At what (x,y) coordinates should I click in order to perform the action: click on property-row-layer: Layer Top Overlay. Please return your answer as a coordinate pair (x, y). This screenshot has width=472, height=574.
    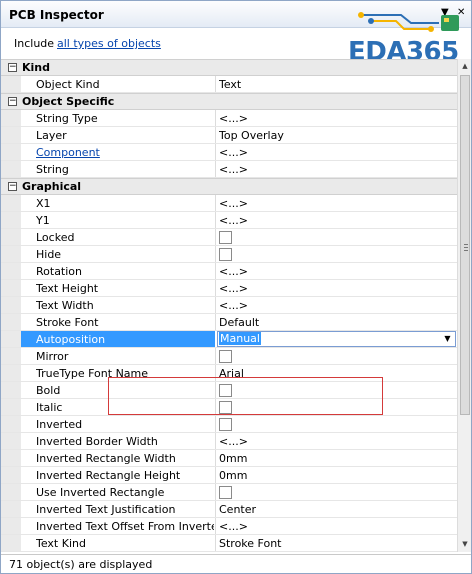
    Looking at the image, I should click on (229, 135).